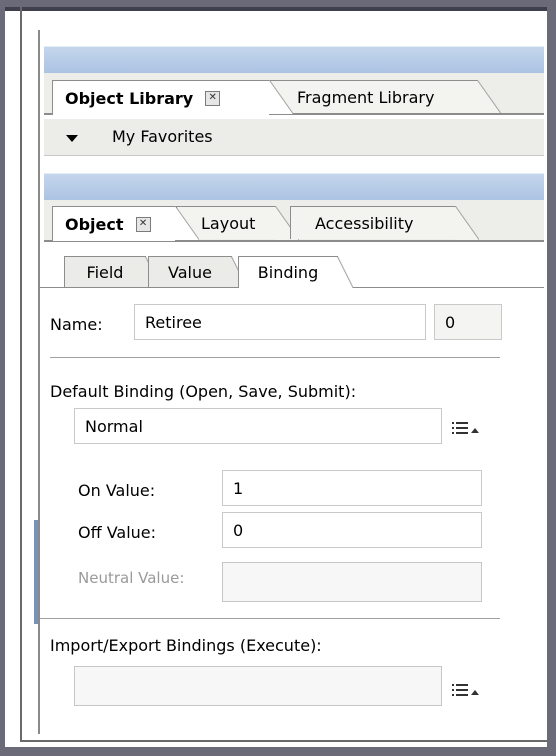  I want to click on subtab-field: Field, so click(112, 272).